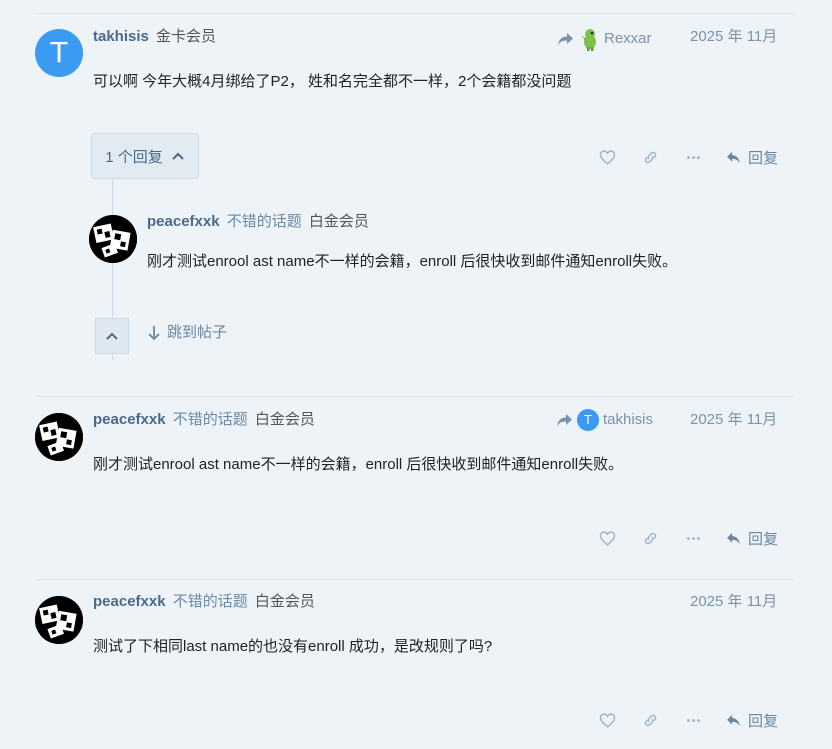 Image resolution: width=832 pixels, height=749 pixels. I want to click on reply-to-tab: Rexxar, so click(604, 39).